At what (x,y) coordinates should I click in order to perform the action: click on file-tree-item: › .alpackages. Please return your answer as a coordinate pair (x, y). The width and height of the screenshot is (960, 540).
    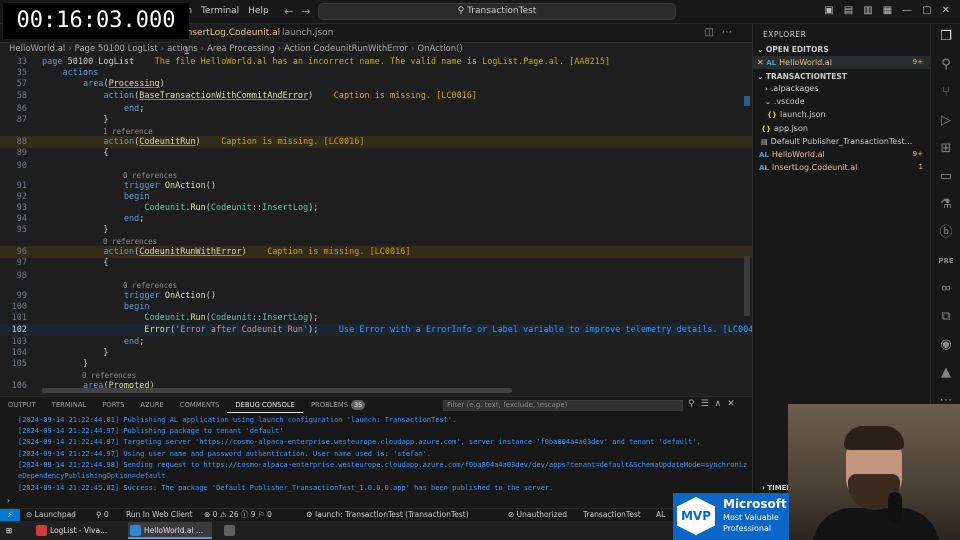
    Looking at the image, I should click on (842, 88).